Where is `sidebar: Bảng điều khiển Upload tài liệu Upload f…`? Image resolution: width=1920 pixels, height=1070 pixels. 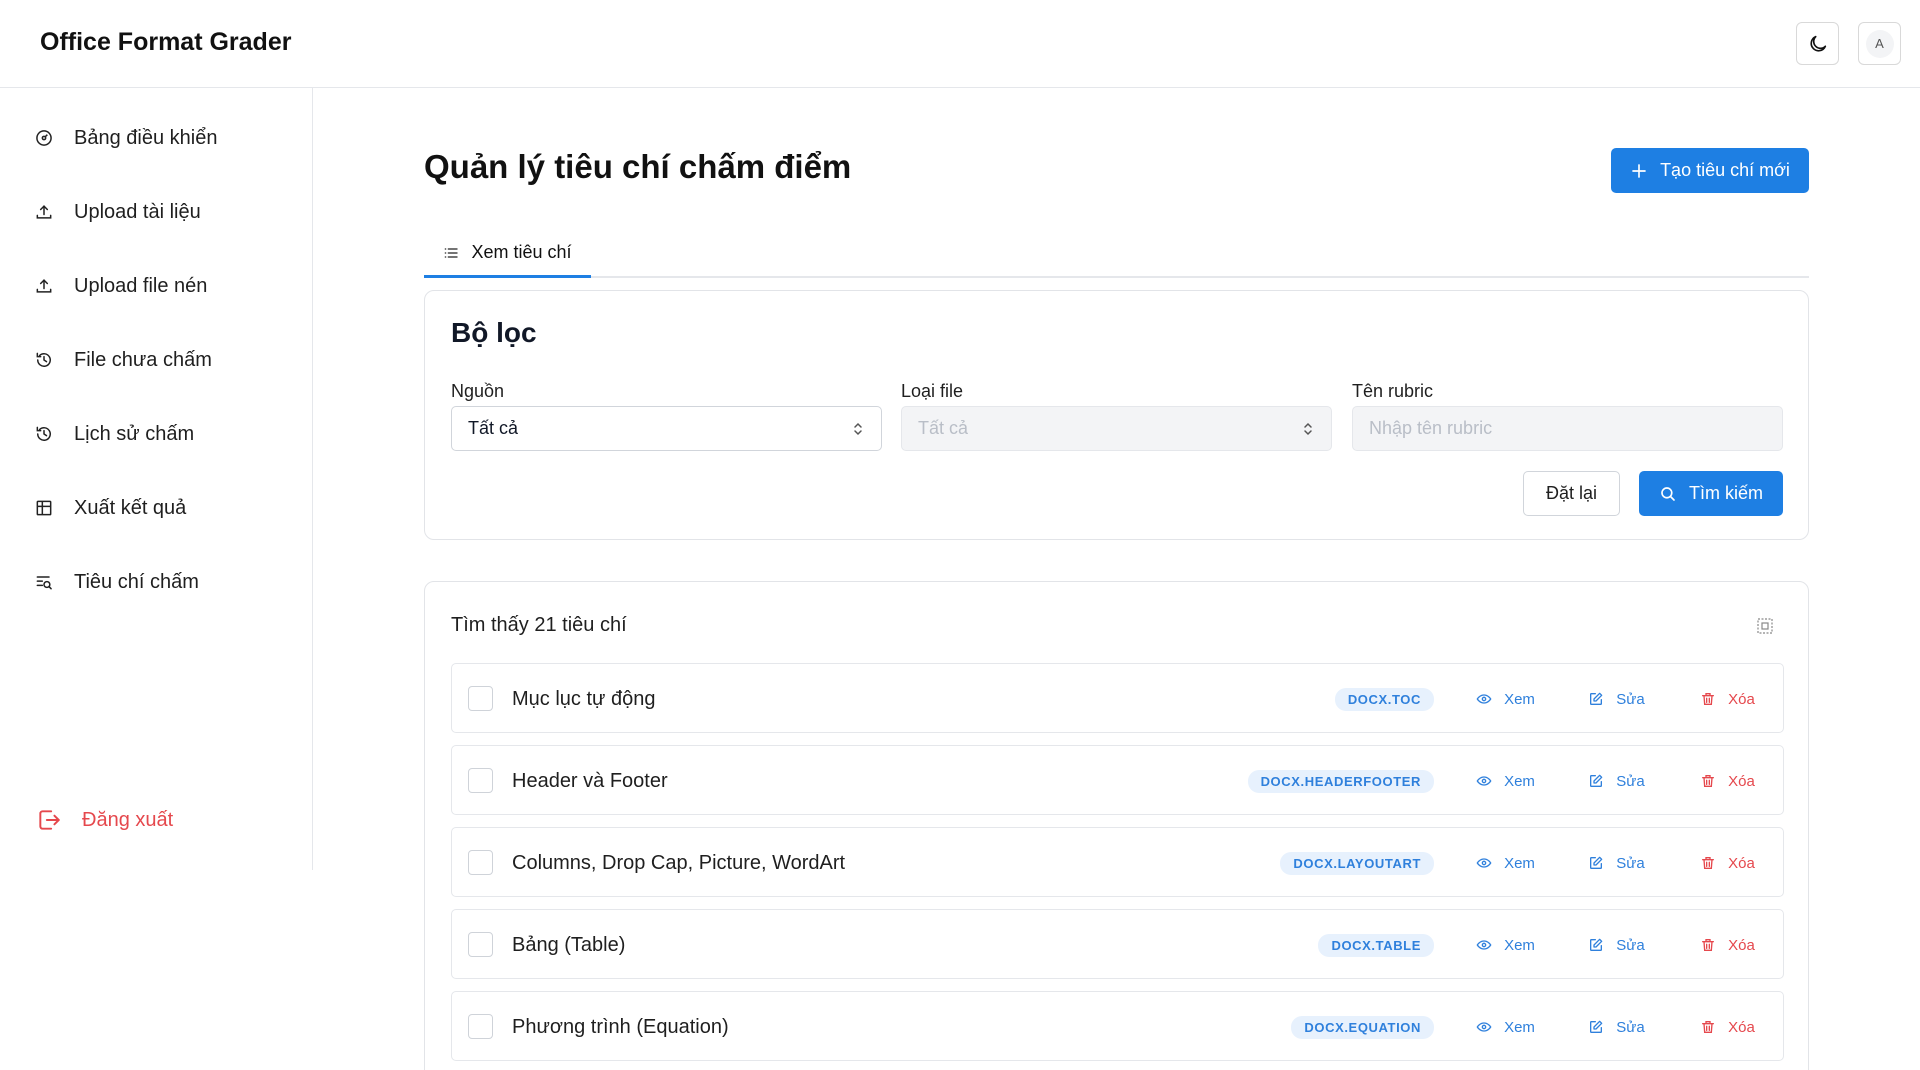 sidebar: Bảng điều khiển Upload tài liệu Upload f… is located at coordinates (156, 479).